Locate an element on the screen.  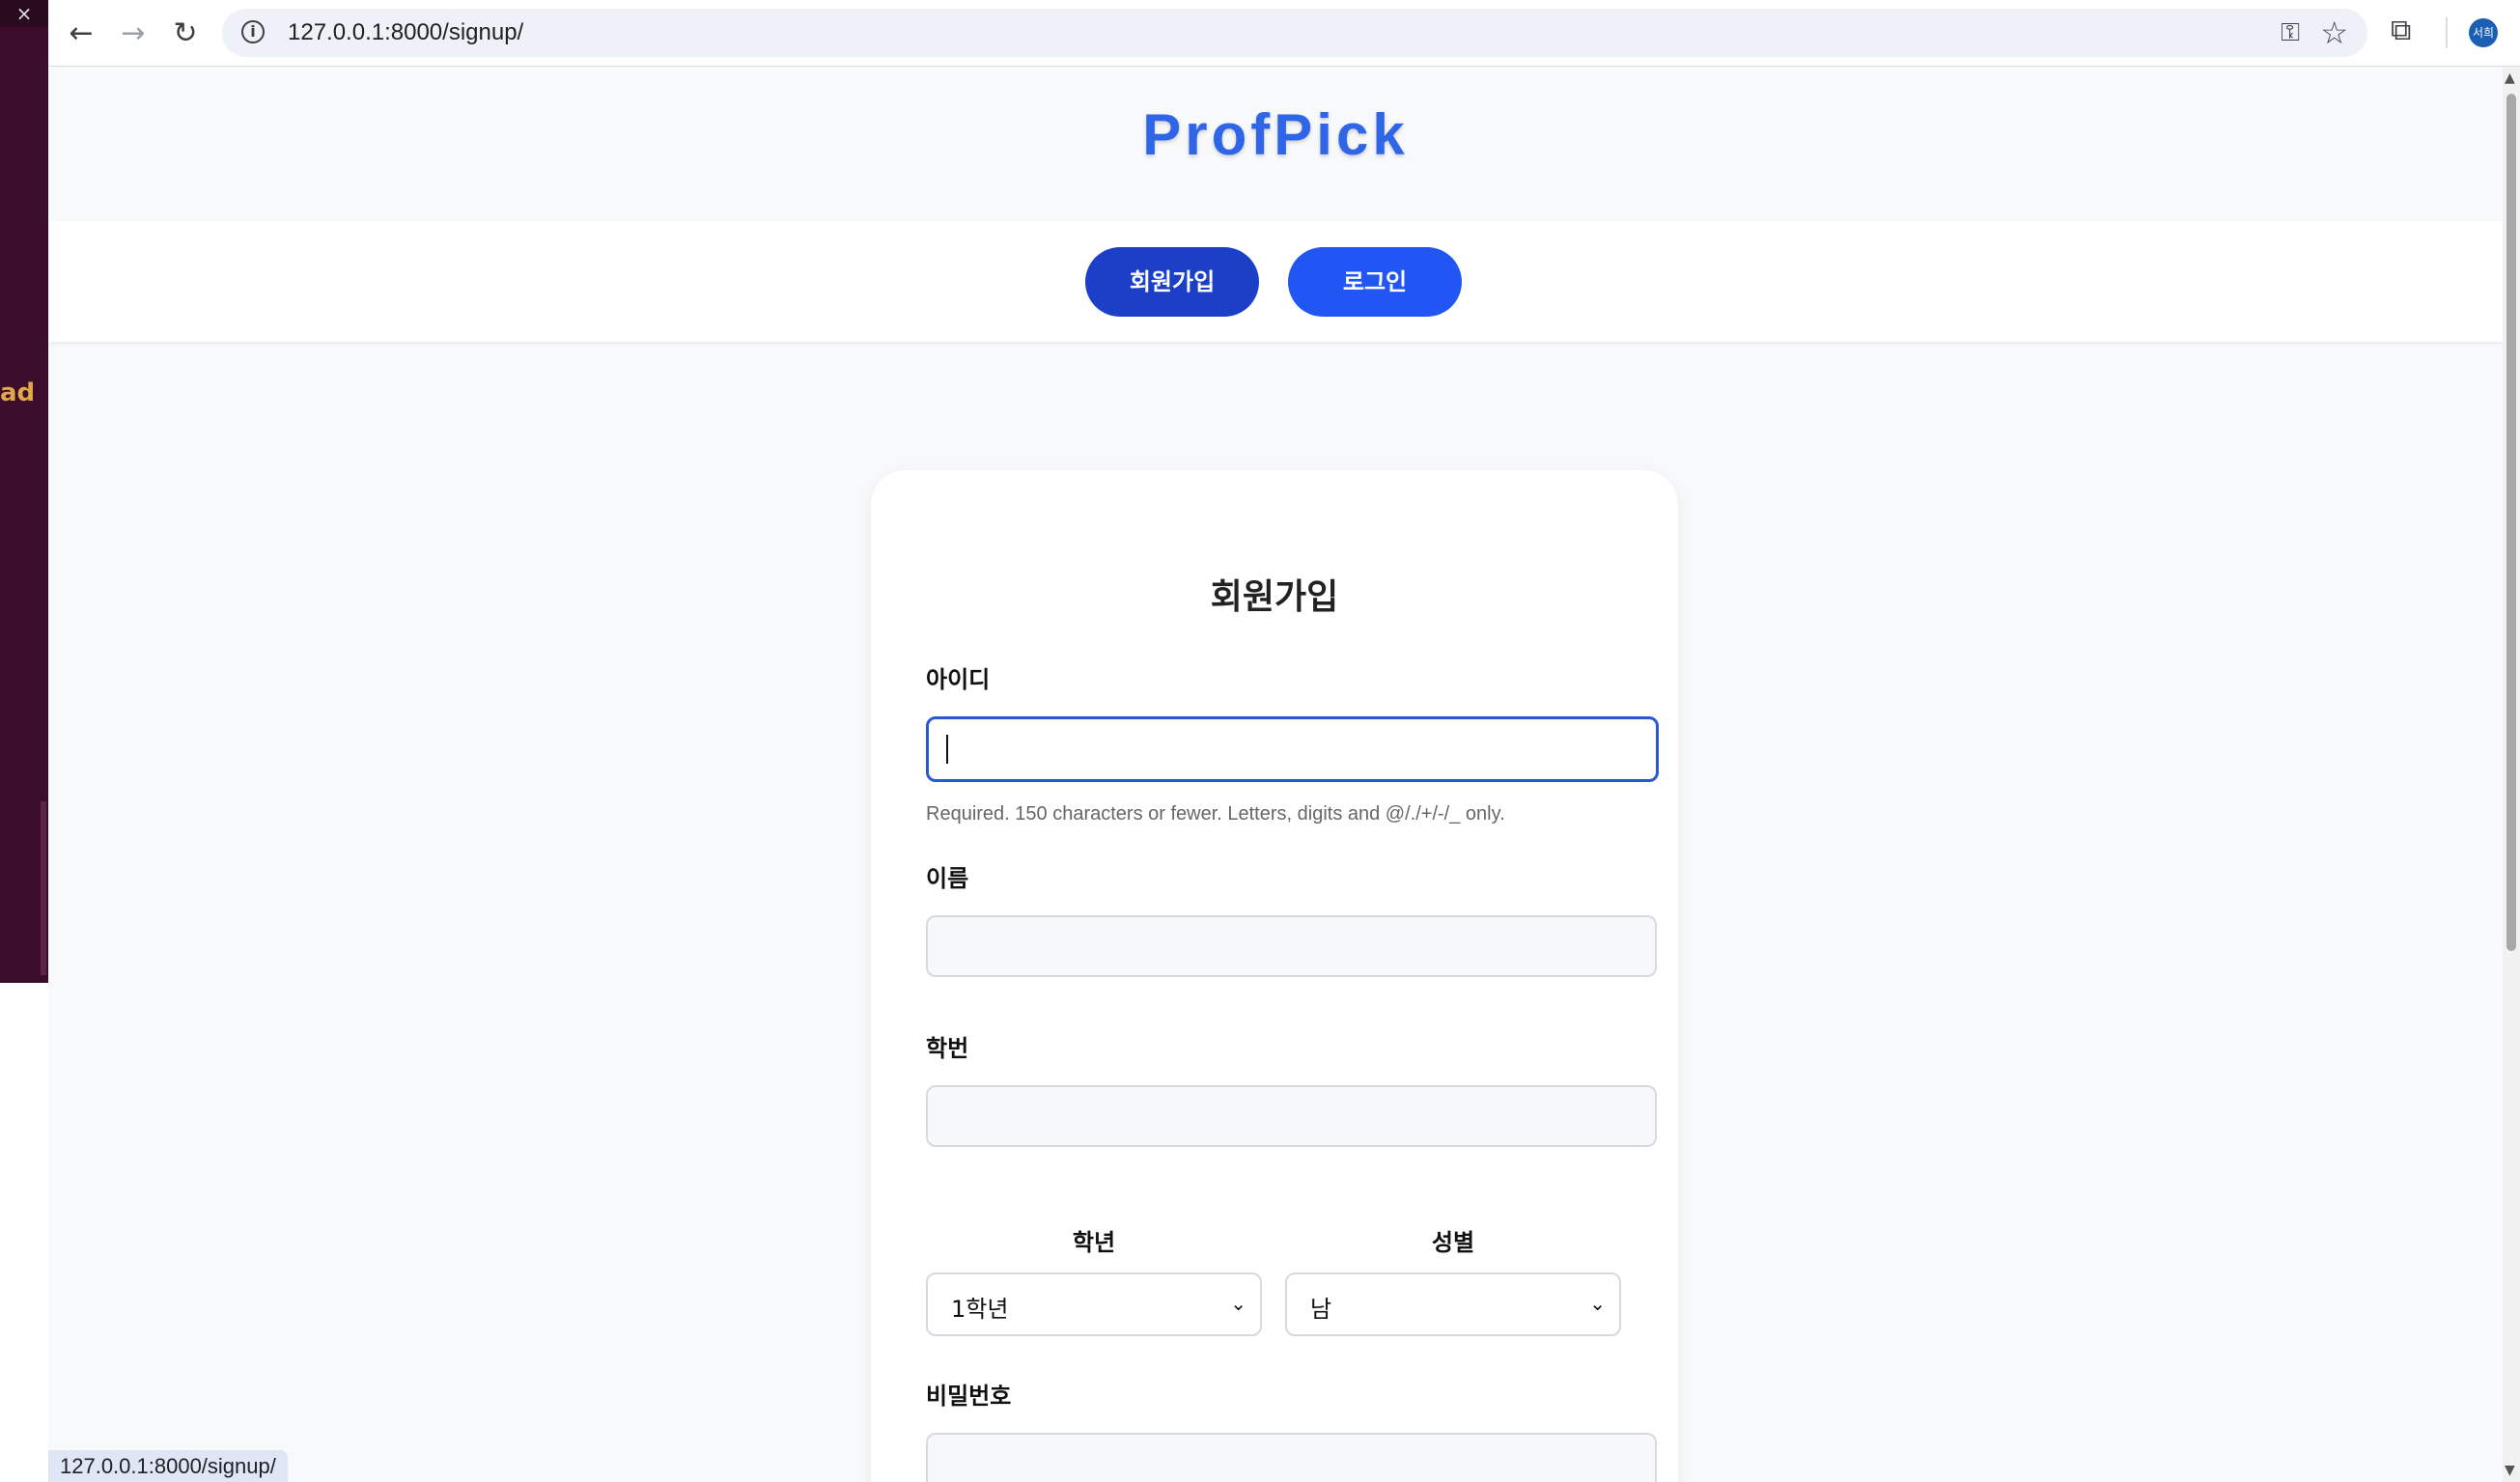
grade-selected-value: 1학년 is located at coordinates (980, 1310).